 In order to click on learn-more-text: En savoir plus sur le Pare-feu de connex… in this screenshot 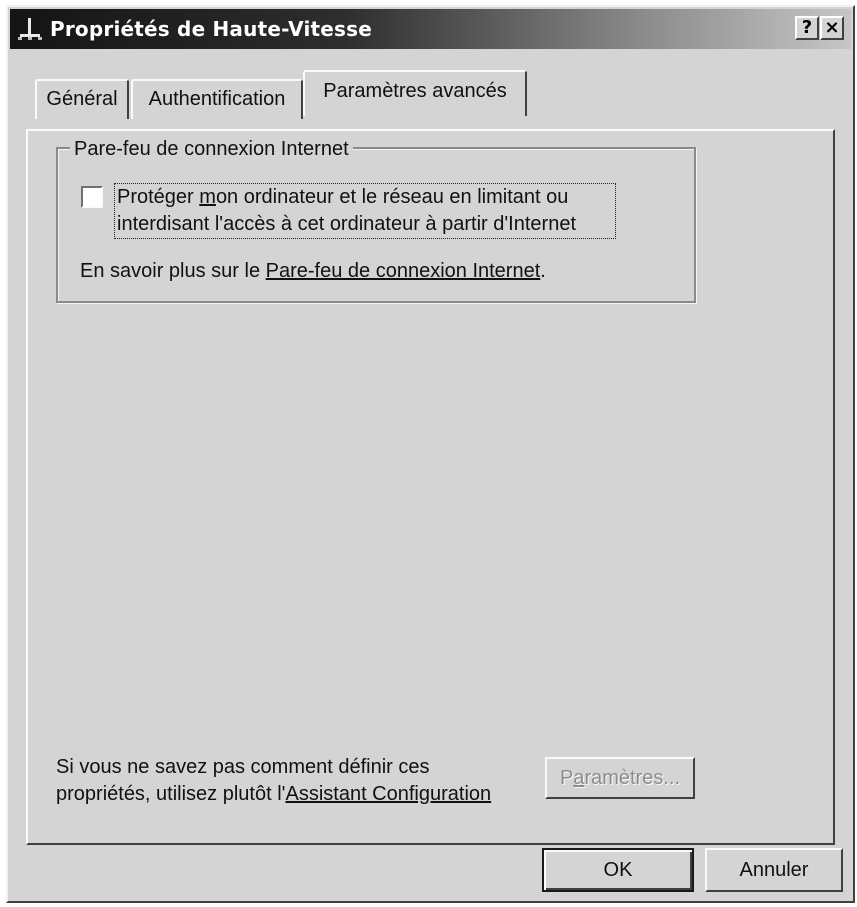, I will do `click(313, 271)`.